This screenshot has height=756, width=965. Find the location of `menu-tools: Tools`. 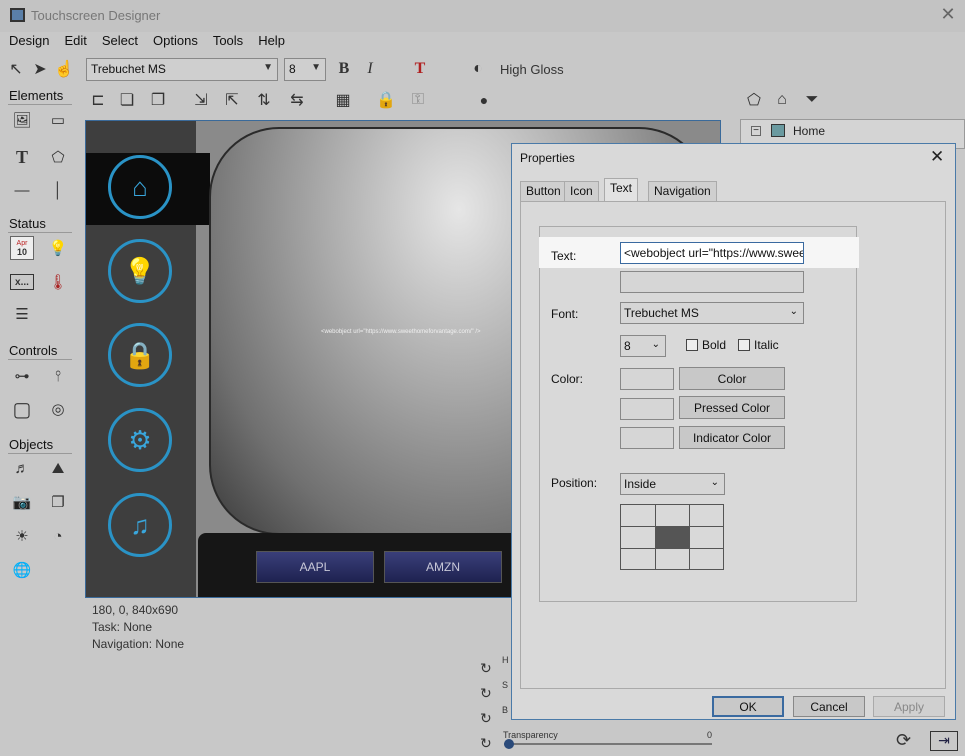

menu-tools: Tools is located at coordinates (228, 41).